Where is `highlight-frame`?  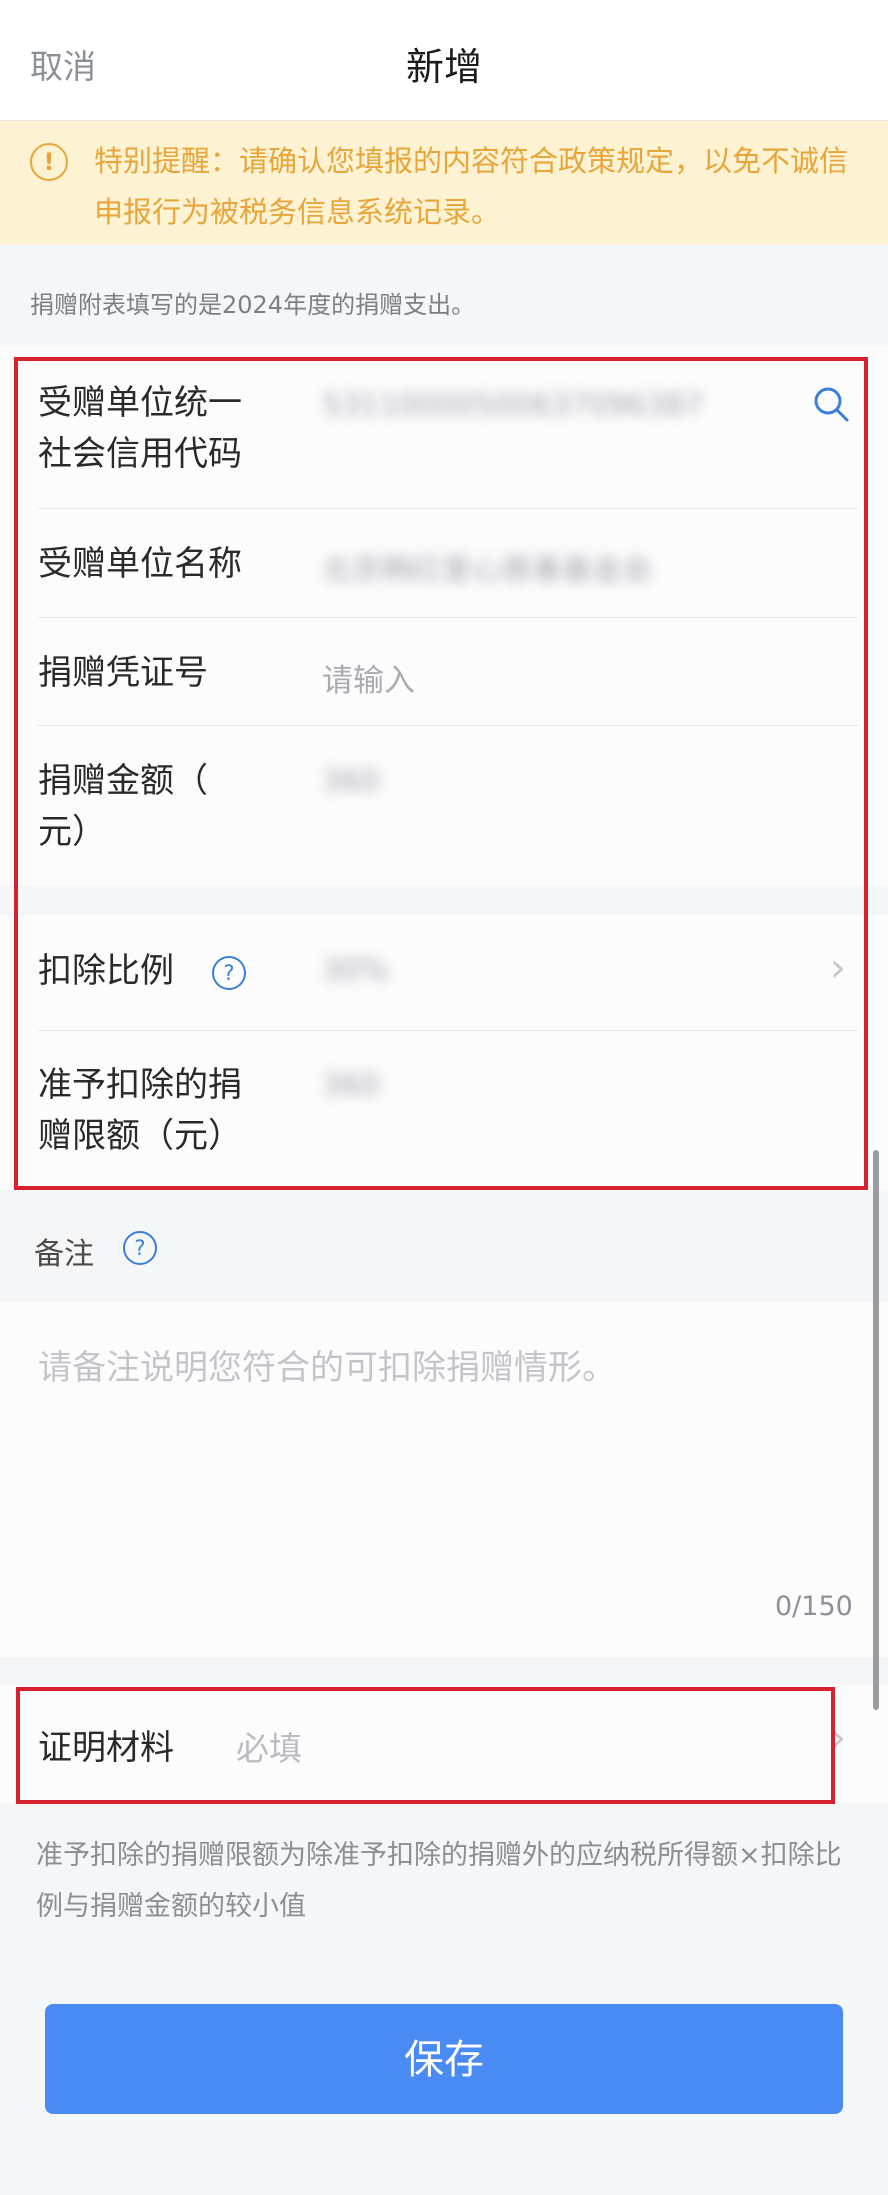
highlight-frame is located at coordinates (425, 1745).